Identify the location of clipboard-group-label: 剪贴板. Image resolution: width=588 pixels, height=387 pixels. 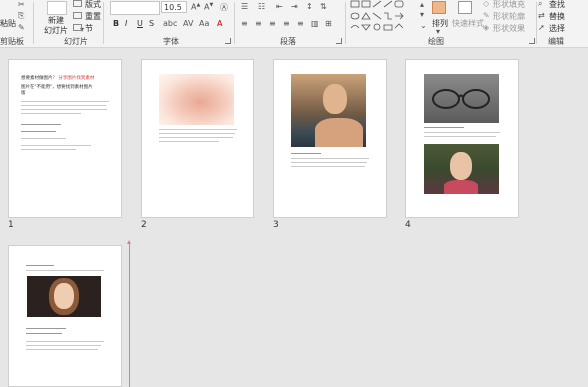
(12, 41).